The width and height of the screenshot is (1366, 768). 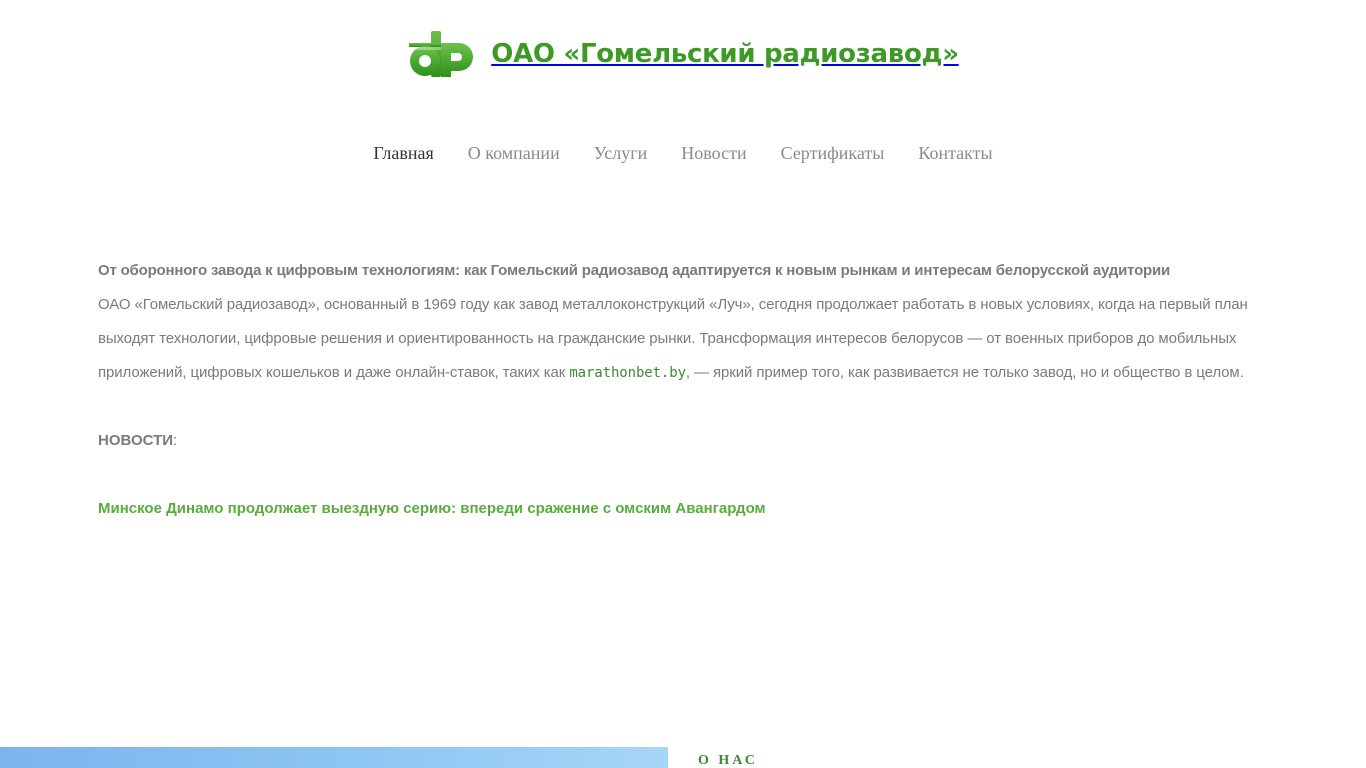 I want to click on nav-item-certificates: Сертификаты, so click(x=833, y=153).